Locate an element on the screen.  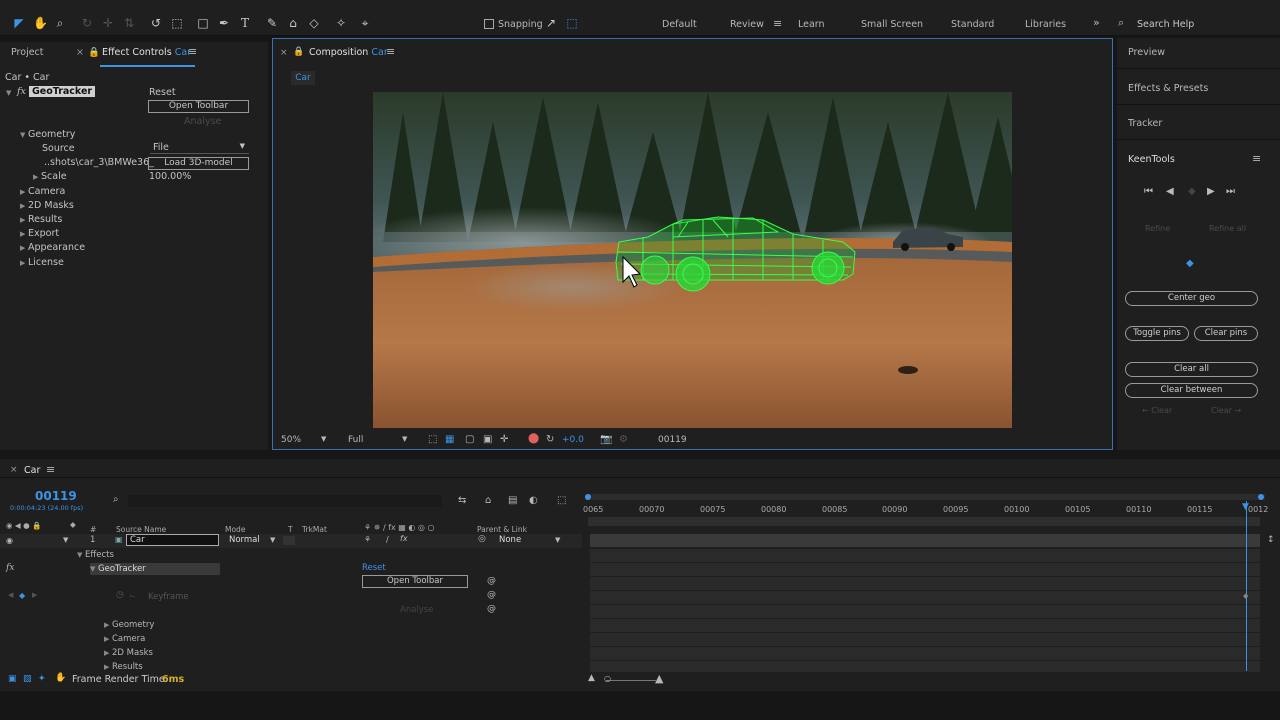
preserve-transparency-toggle is located at coordinates (289, 540).